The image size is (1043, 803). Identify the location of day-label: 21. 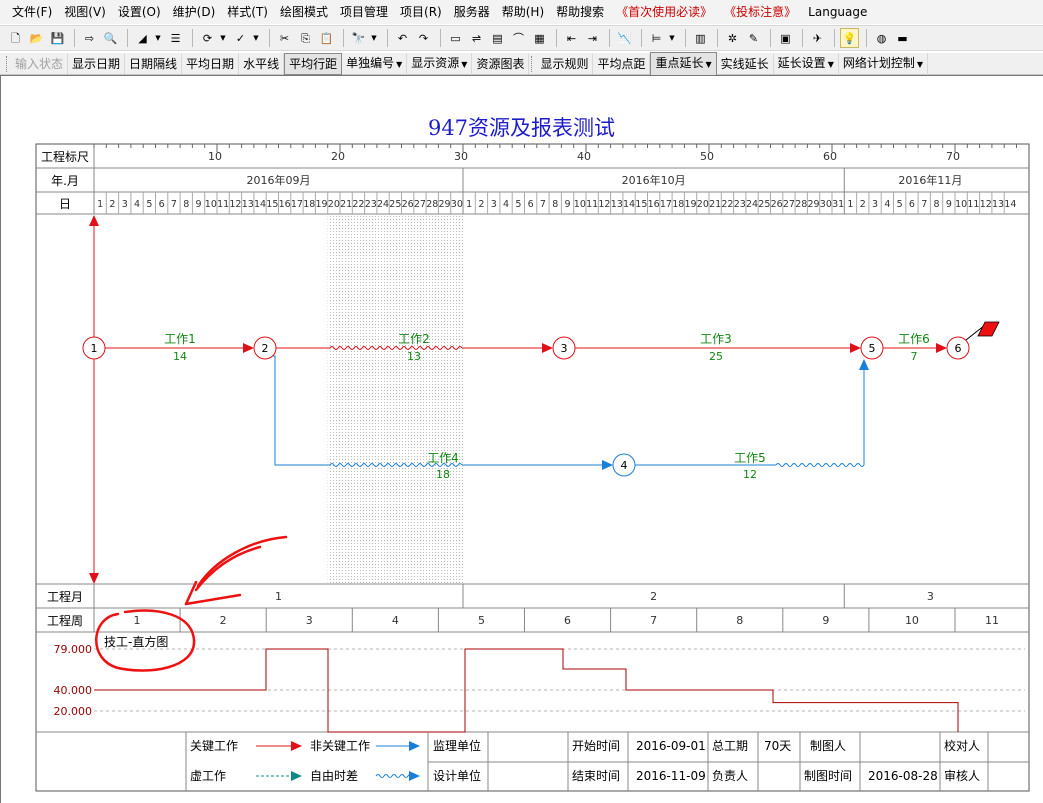
(715, 204).